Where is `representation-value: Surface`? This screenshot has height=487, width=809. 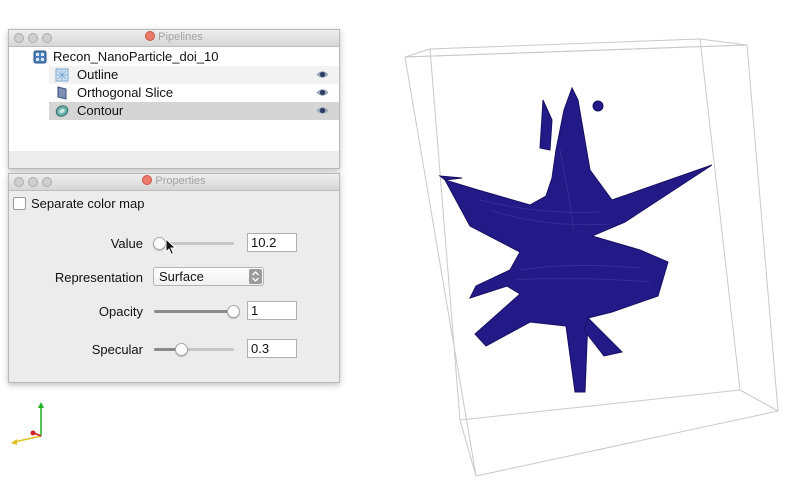
representation-value: Surface is located at coordinates (181, 276).